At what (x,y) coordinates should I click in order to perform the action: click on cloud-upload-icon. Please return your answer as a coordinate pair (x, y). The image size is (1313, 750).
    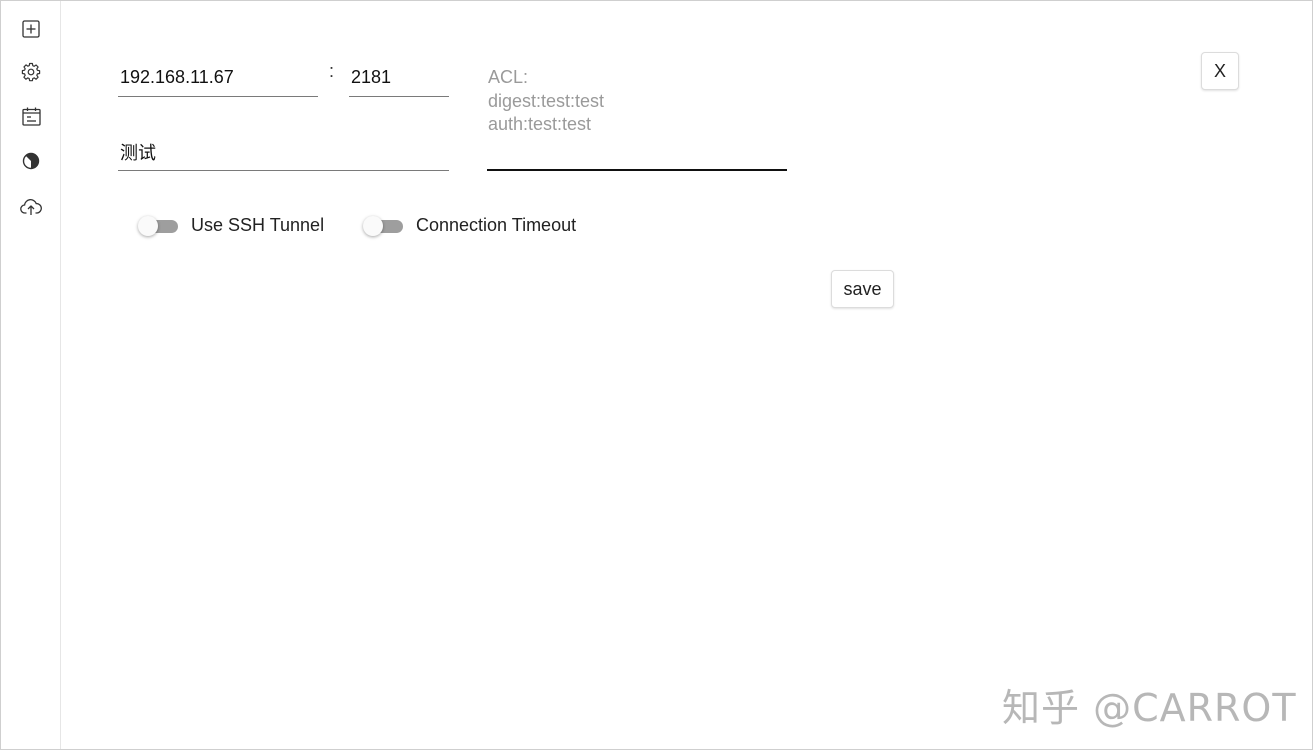
    Looking at the image, I should click on (31, 207).